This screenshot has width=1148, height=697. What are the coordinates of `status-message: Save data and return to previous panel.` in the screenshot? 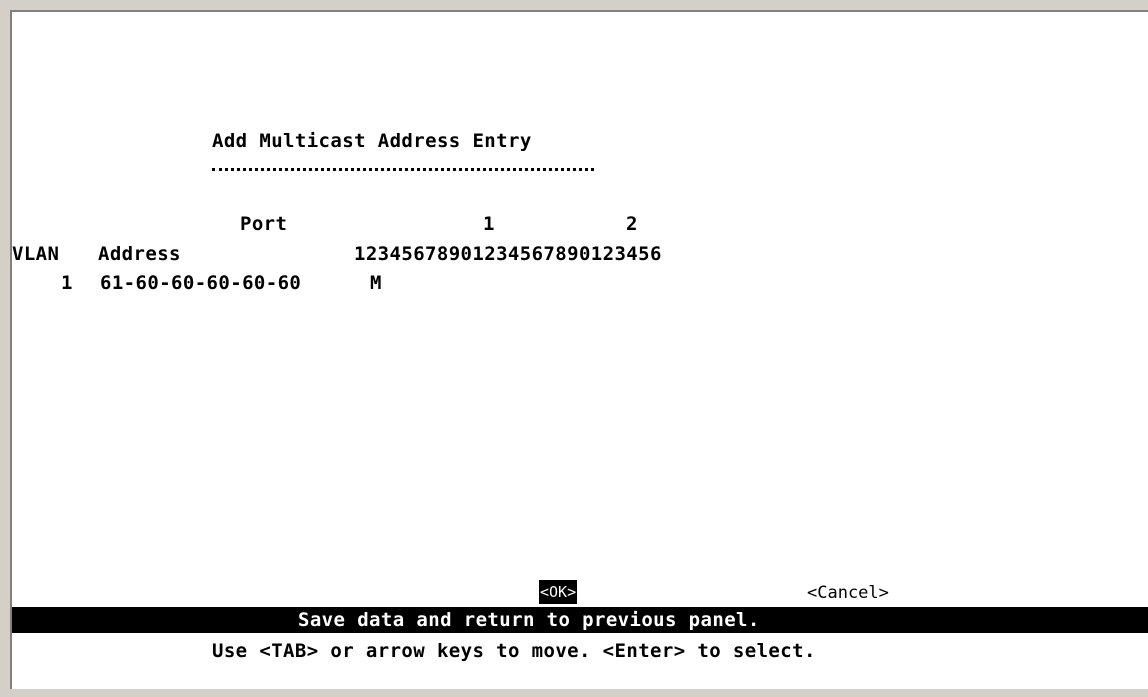 It's located at (529, 620).